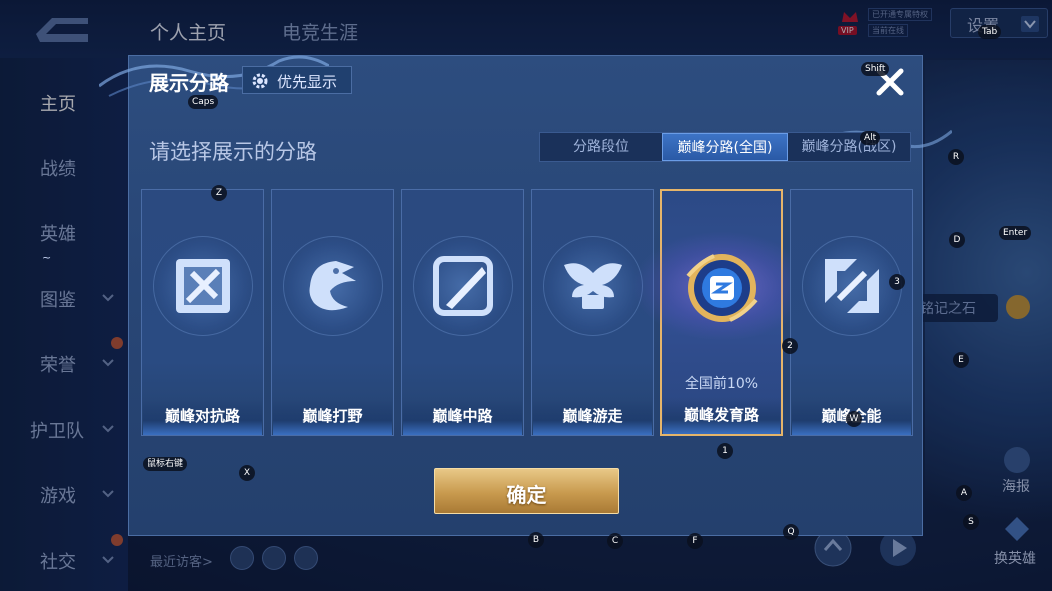  What do you see at coordinates (462, 416) in the screenshot?
I see `card-label: 巅峰中路` at bounding box center [462, 416].